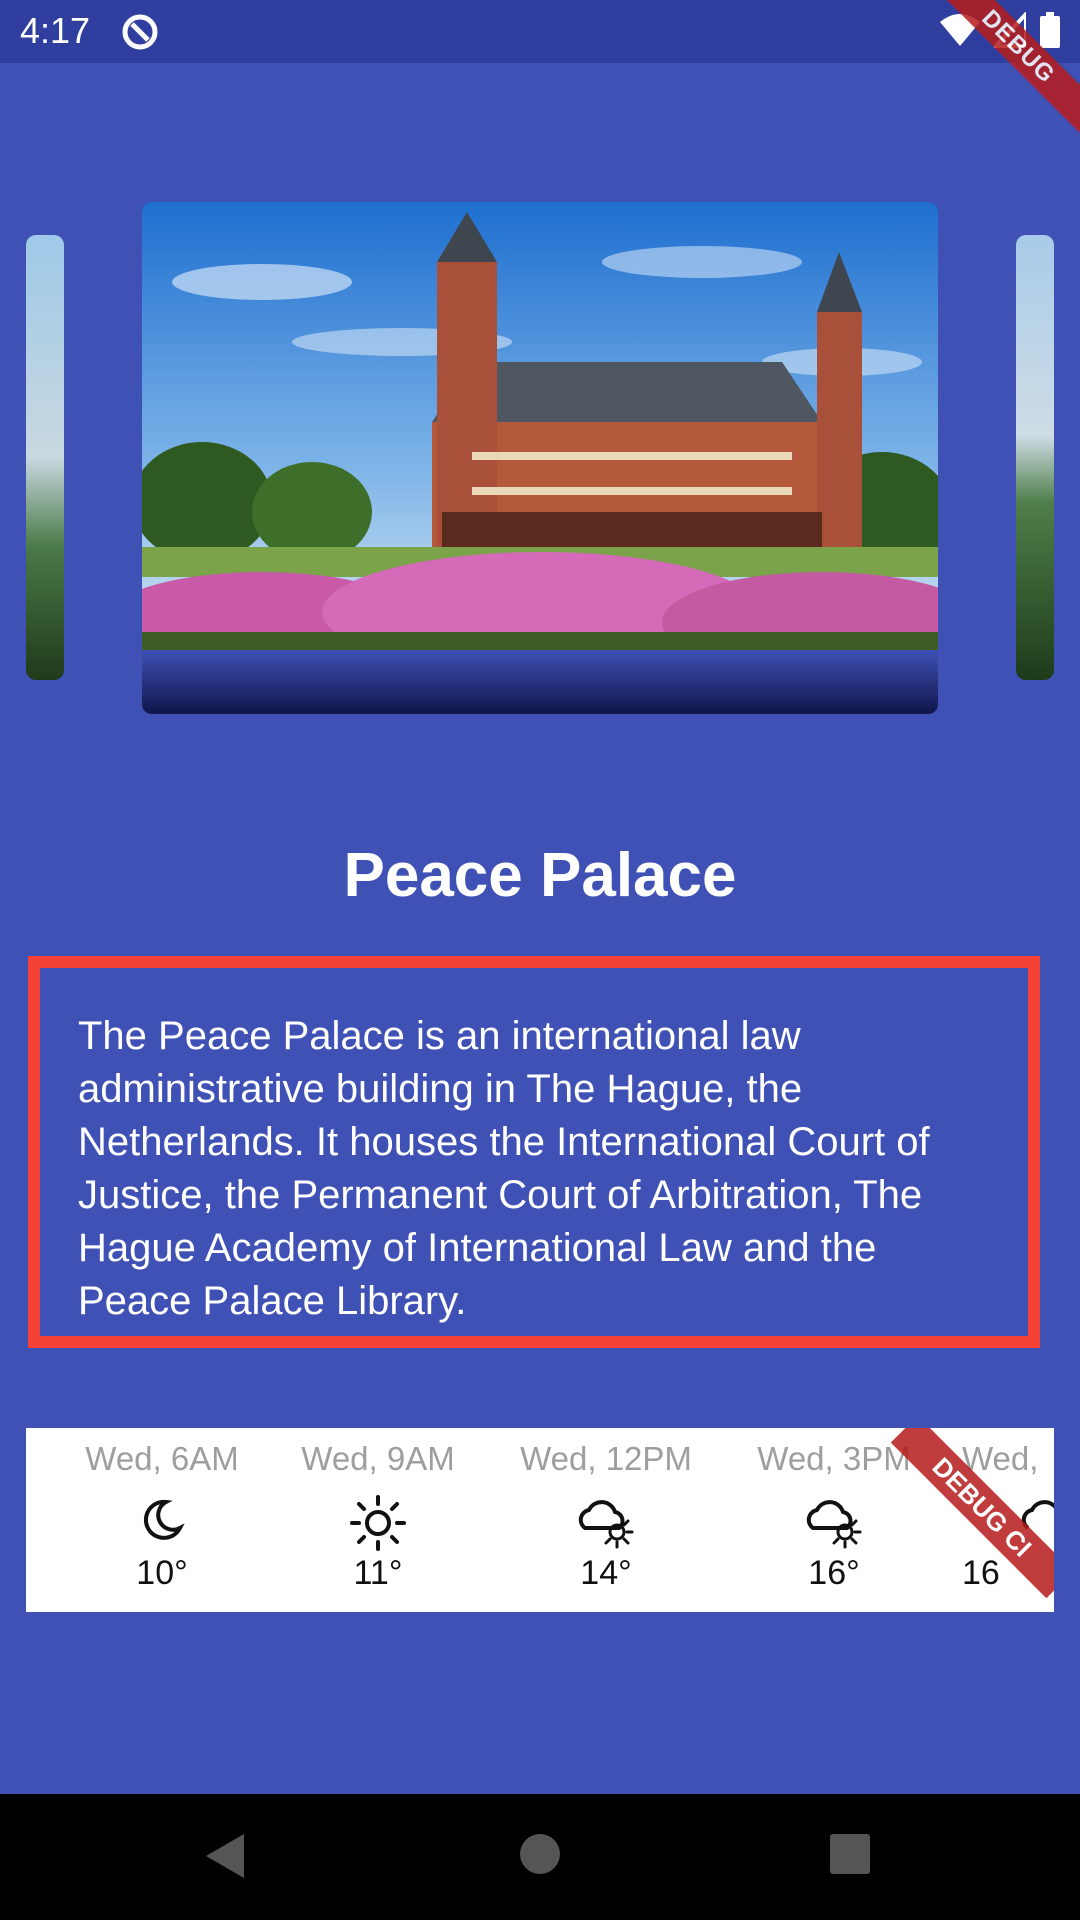 The width and height of the screenshot is (1080, 1920). I want to click on app-notification-icon, so click(140, 32).